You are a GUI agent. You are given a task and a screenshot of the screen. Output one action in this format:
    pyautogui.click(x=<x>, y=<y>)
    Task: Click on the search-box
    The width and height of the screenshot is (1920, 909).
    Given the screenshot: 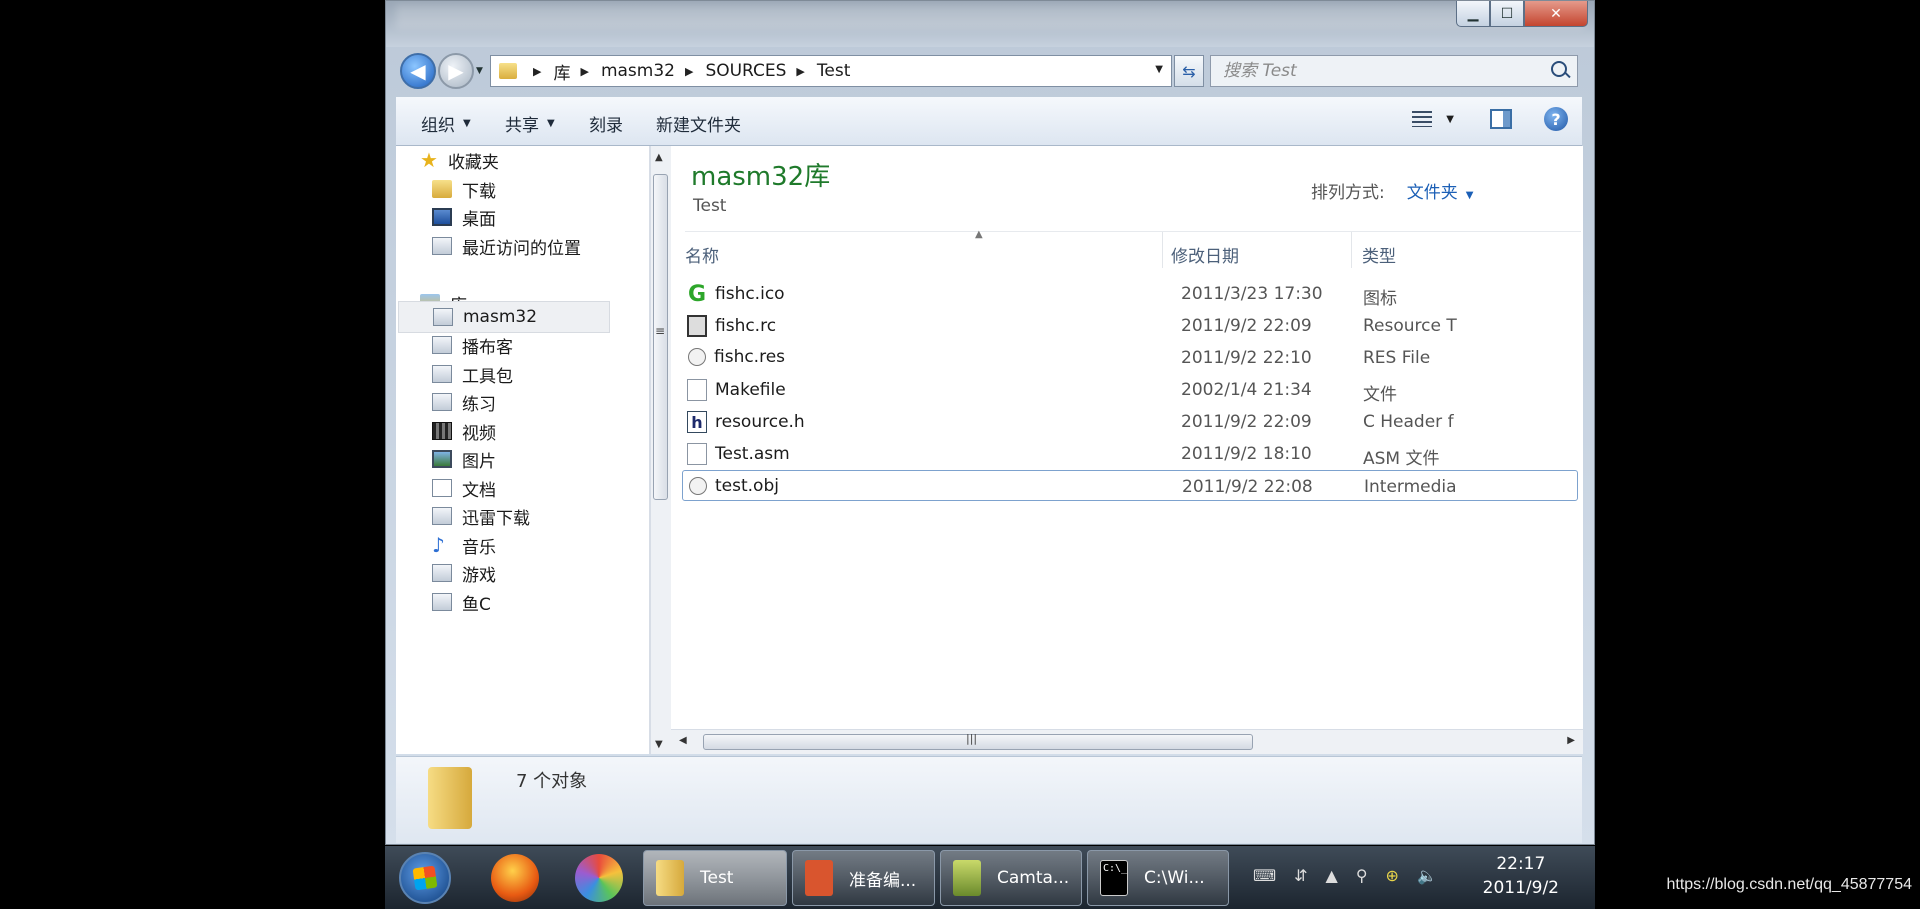 What is the action you would take?
    pyautogui.click(x=1394, y=71)
    